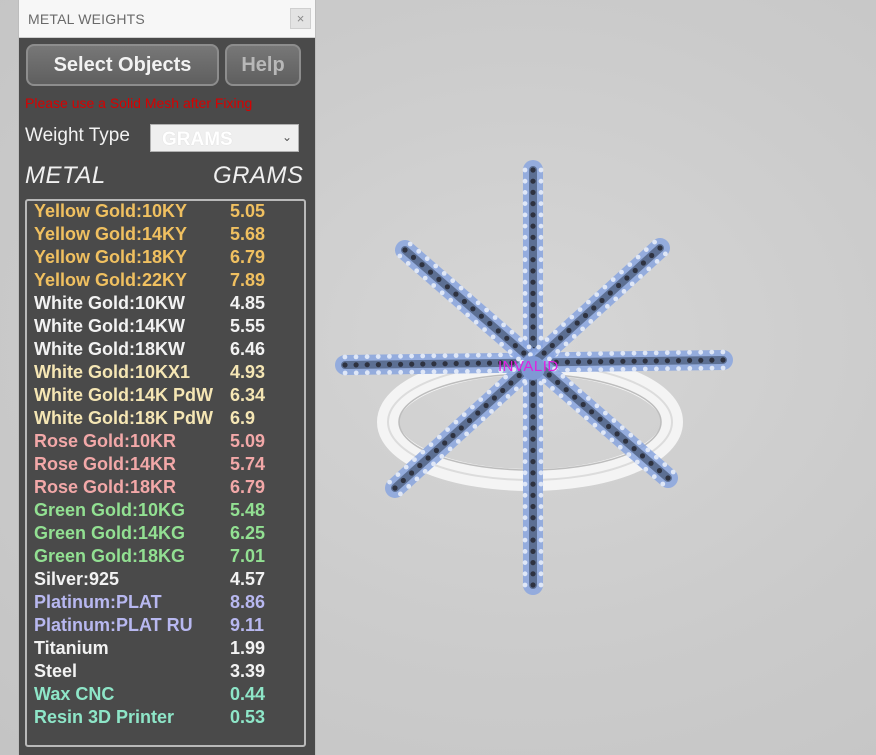 The image size is (876, 755). What do you see at coordinates (112, 372) in the screenshot?
I see `metal-name: White Gold:10KX1` at bounding box center [112, 372].